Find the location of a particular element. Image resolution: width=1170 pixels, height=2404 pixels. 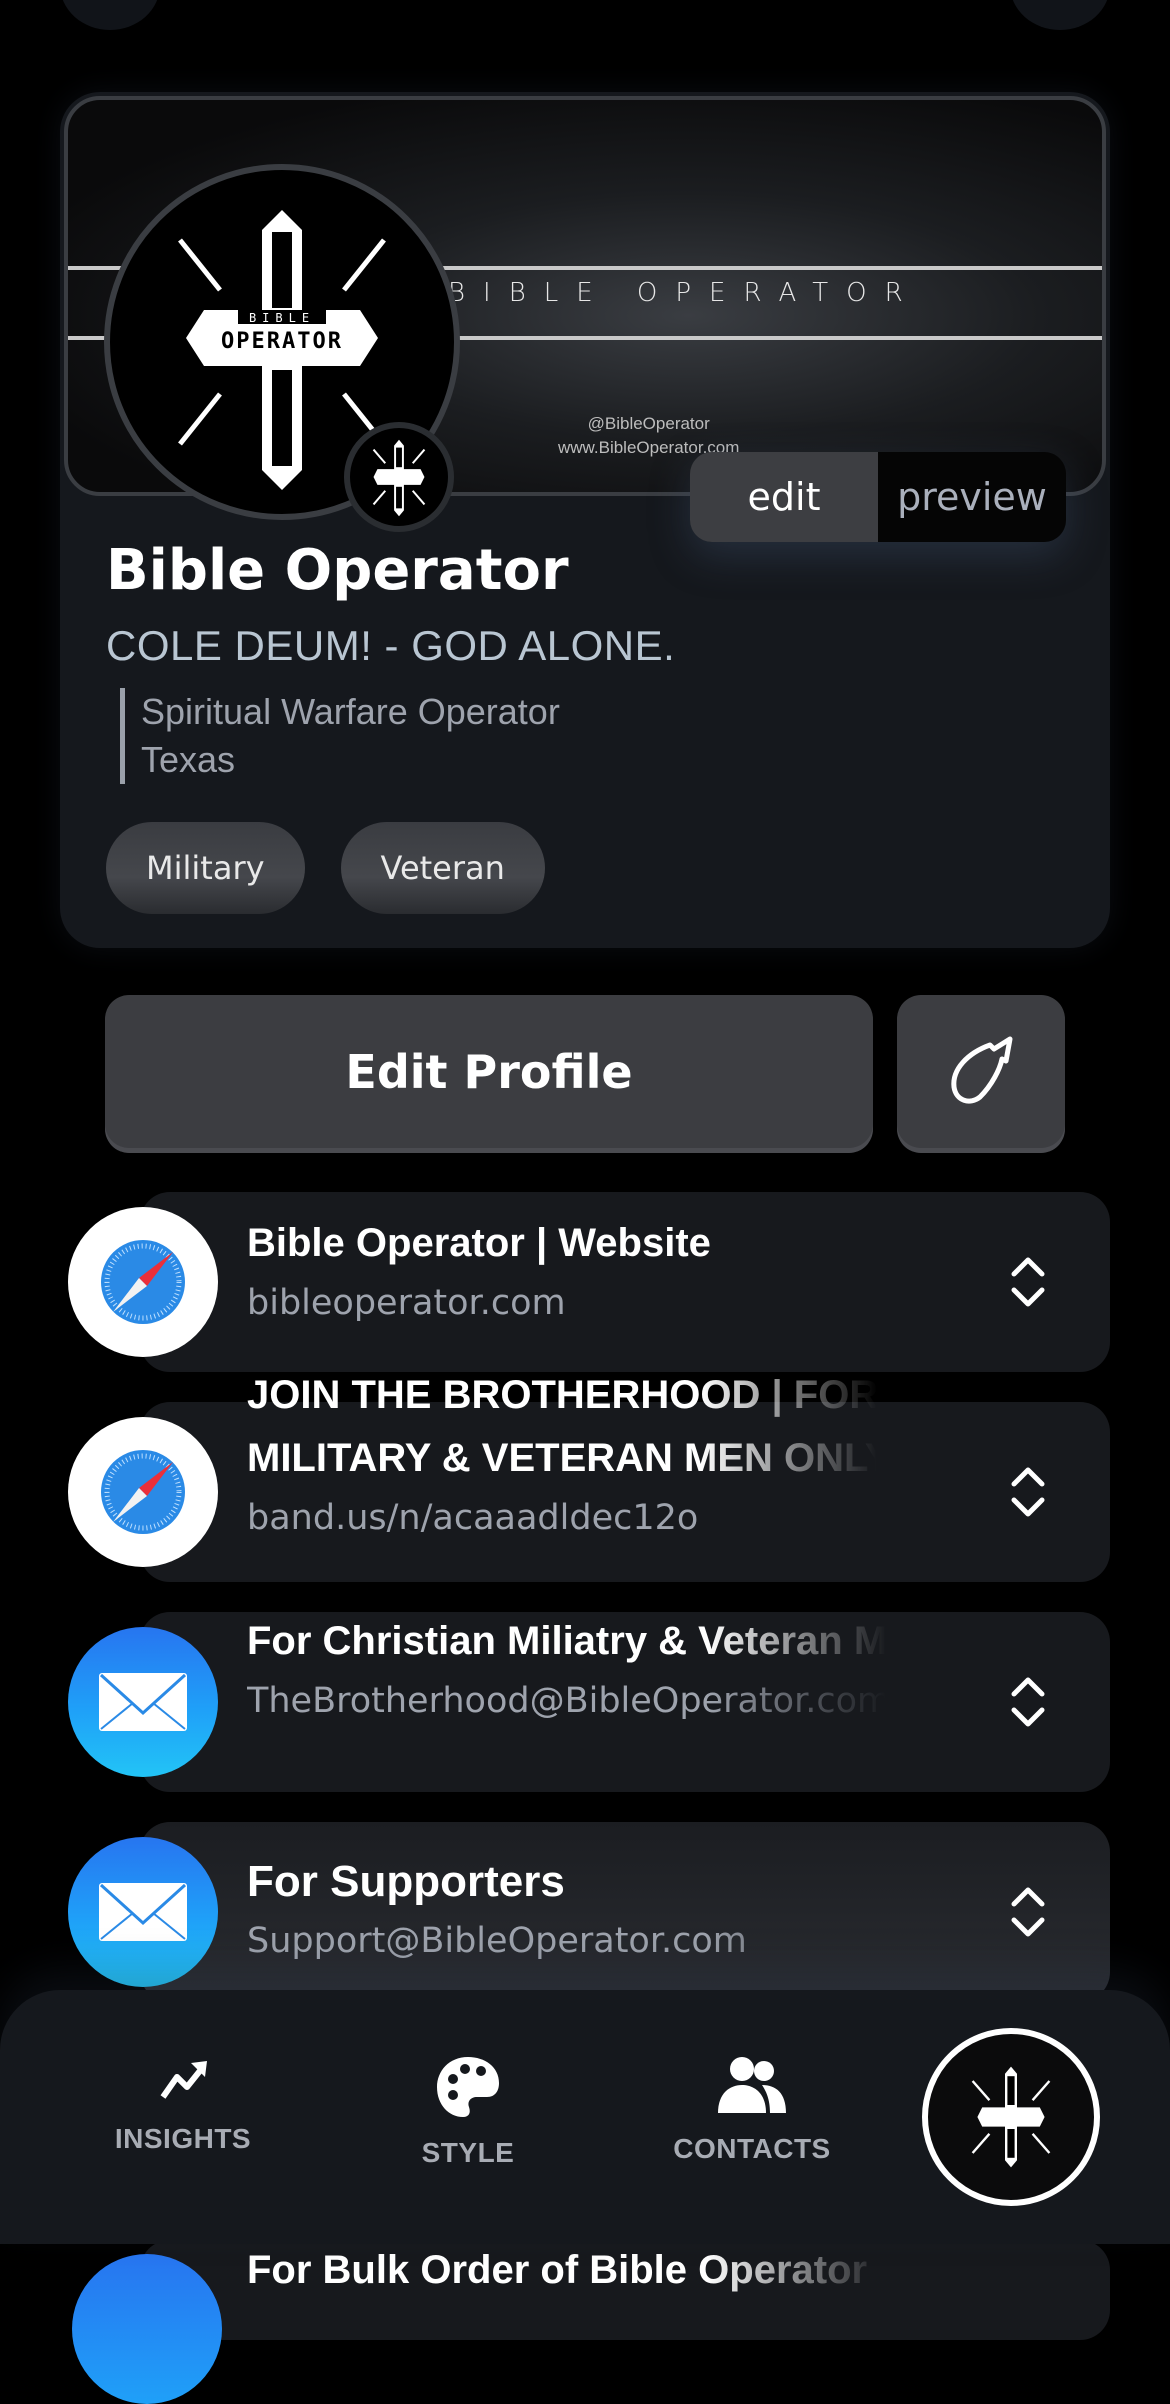

bottom-nav: INSIGHTS STYLE CONTACTS is located at coordinates (585, 2117).